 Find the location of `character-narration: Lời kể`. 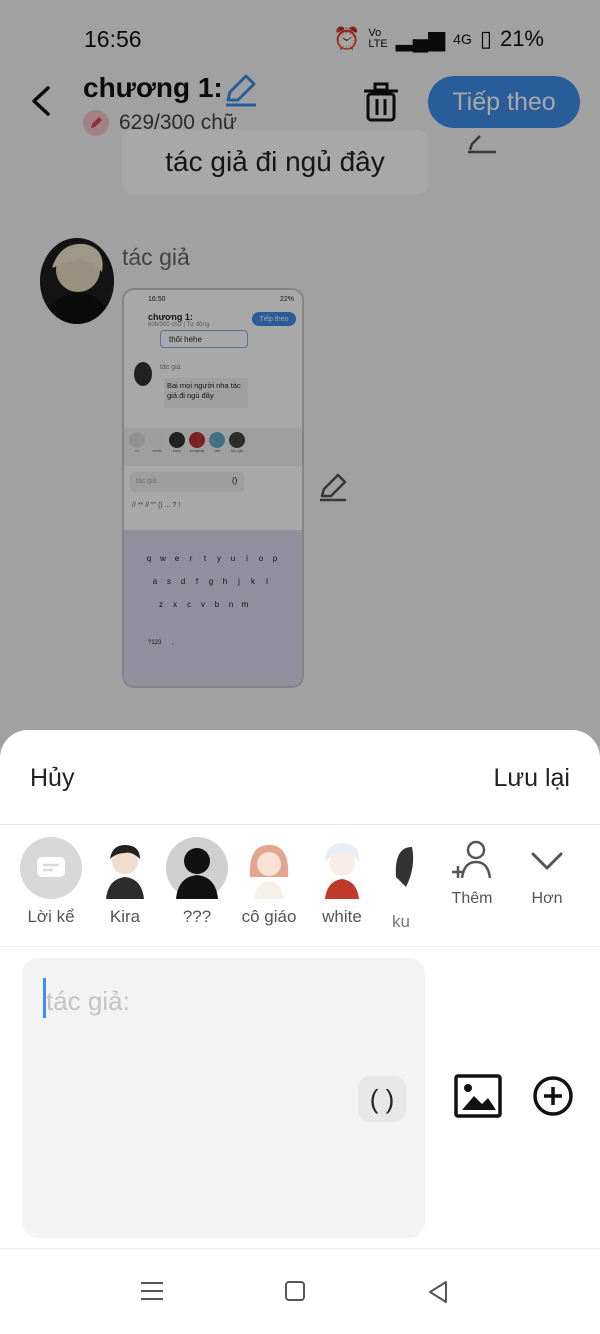

character-narration: Lời kể is located at coordinates (51, 882).